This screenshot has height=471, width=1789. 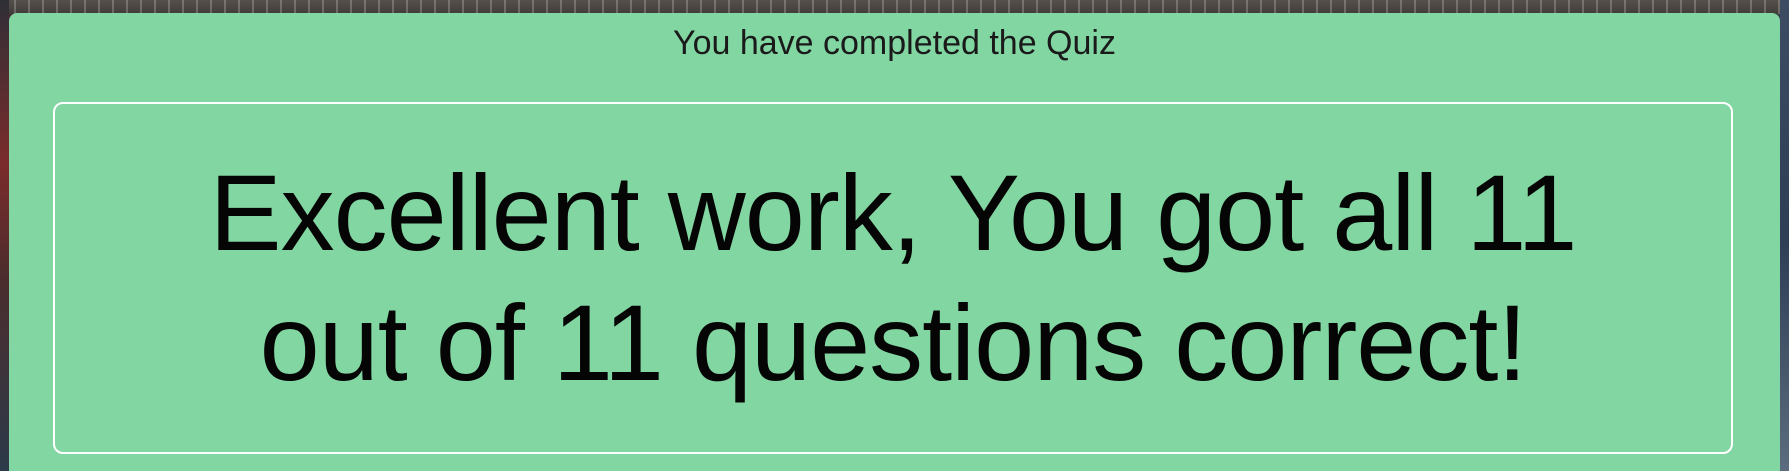 What do you see at coordinates (894, 7) in the screenshot?
I see `background-photo-top` at bounding box center [894, 7].